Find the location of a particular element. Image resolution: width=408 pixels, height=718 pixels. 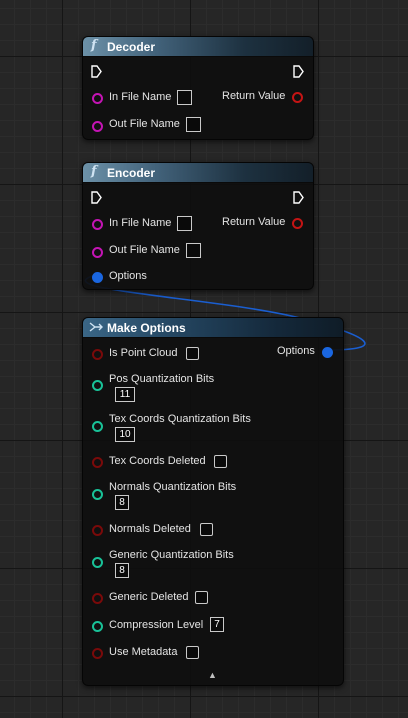

pos-quantization-bits-label: Pos Quantization Bits is located at coordinates (162, 379).